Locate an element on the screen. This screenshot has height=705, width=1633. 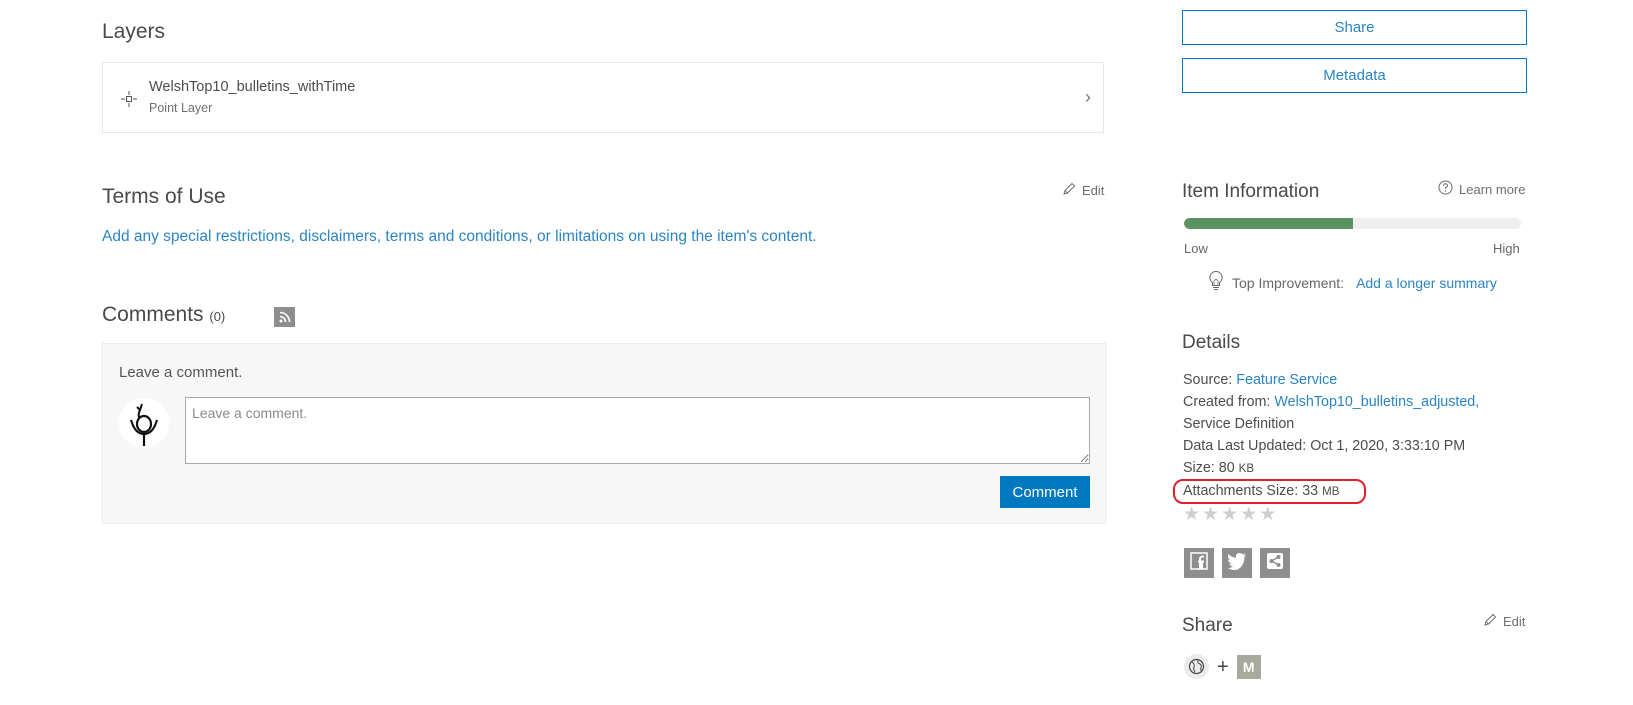
detail-created-from-type: Service Definition is located at coordinates (1239, 424).